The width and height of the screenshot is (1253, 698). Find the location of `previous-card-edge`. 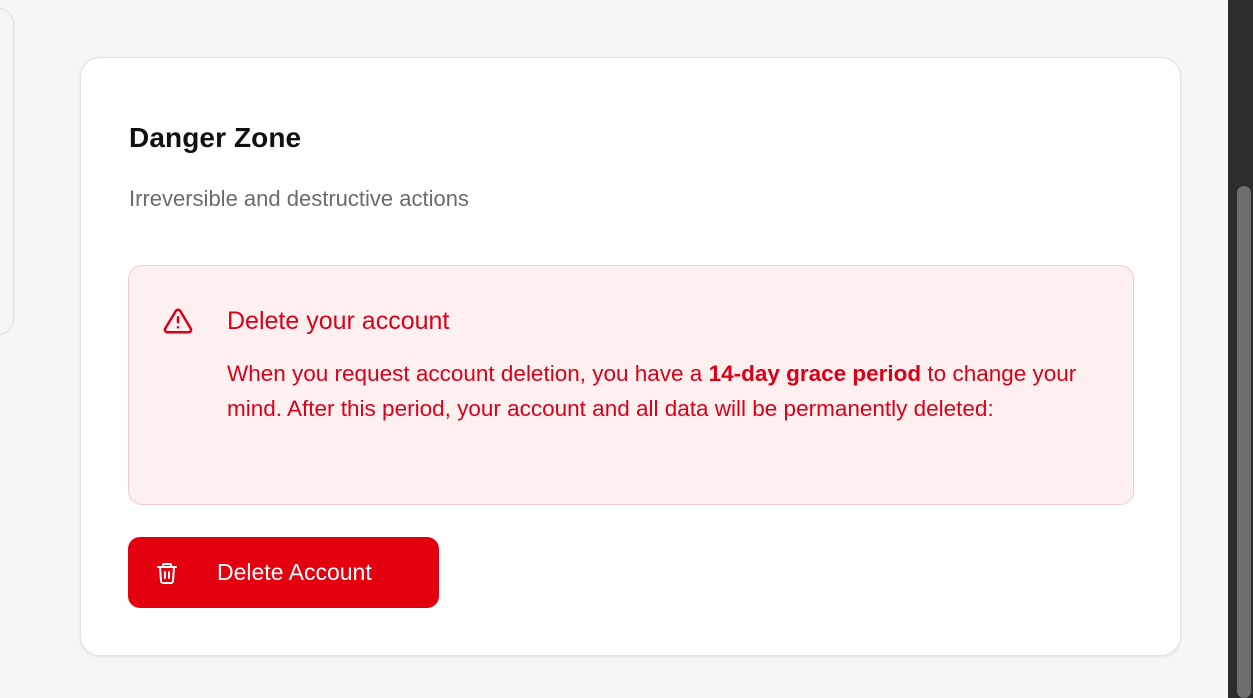

previous-card-edge is located at coordinates (7, 171).